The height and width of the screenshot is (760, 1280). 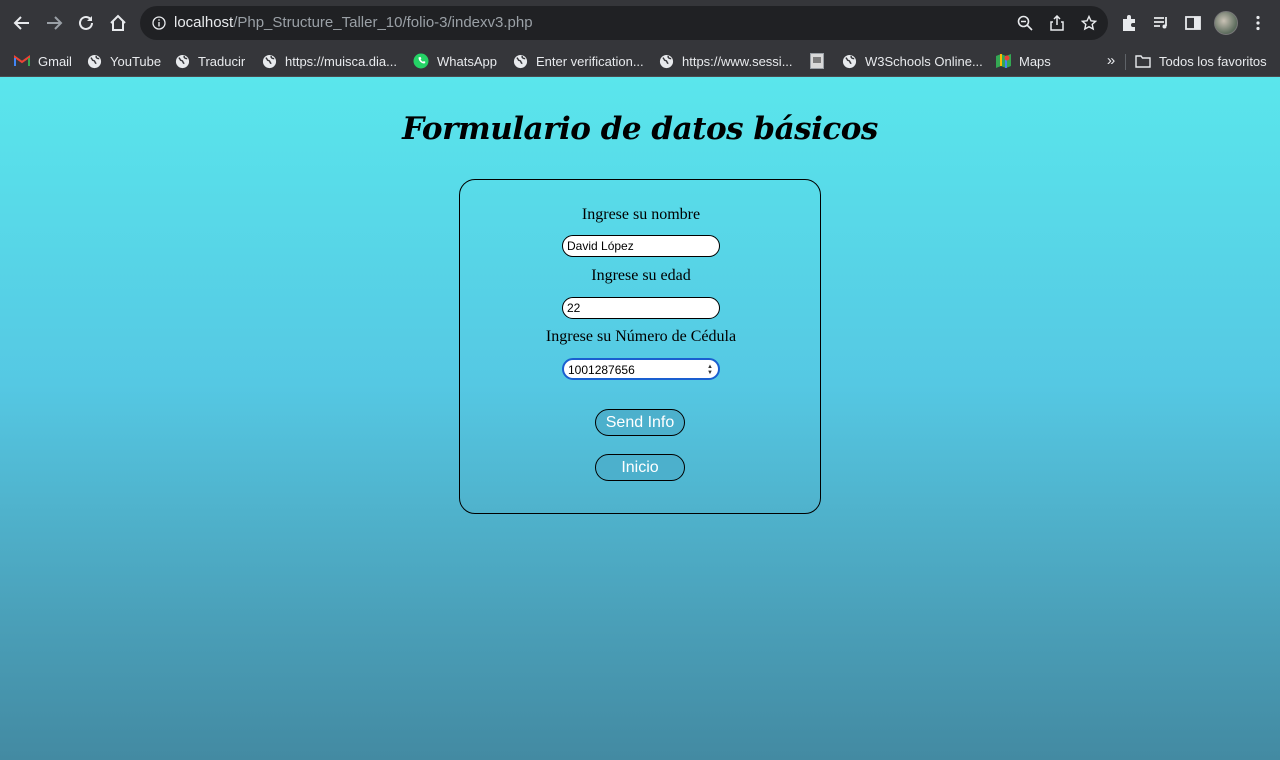 What do you see at coordinates (601, 370) in the screenshot?
I see `id-number-value: 1001287656` at bounding box center [601, 370].